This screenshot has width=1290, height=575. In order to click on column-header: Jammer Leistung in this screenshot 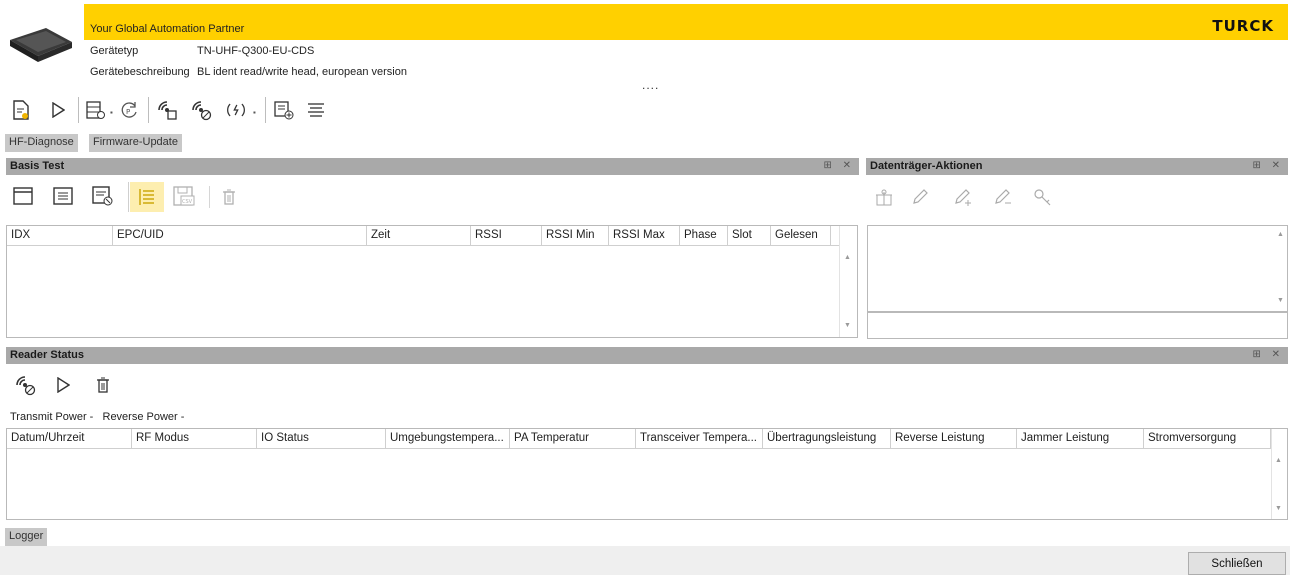, I will do `click(1080, 438)`.